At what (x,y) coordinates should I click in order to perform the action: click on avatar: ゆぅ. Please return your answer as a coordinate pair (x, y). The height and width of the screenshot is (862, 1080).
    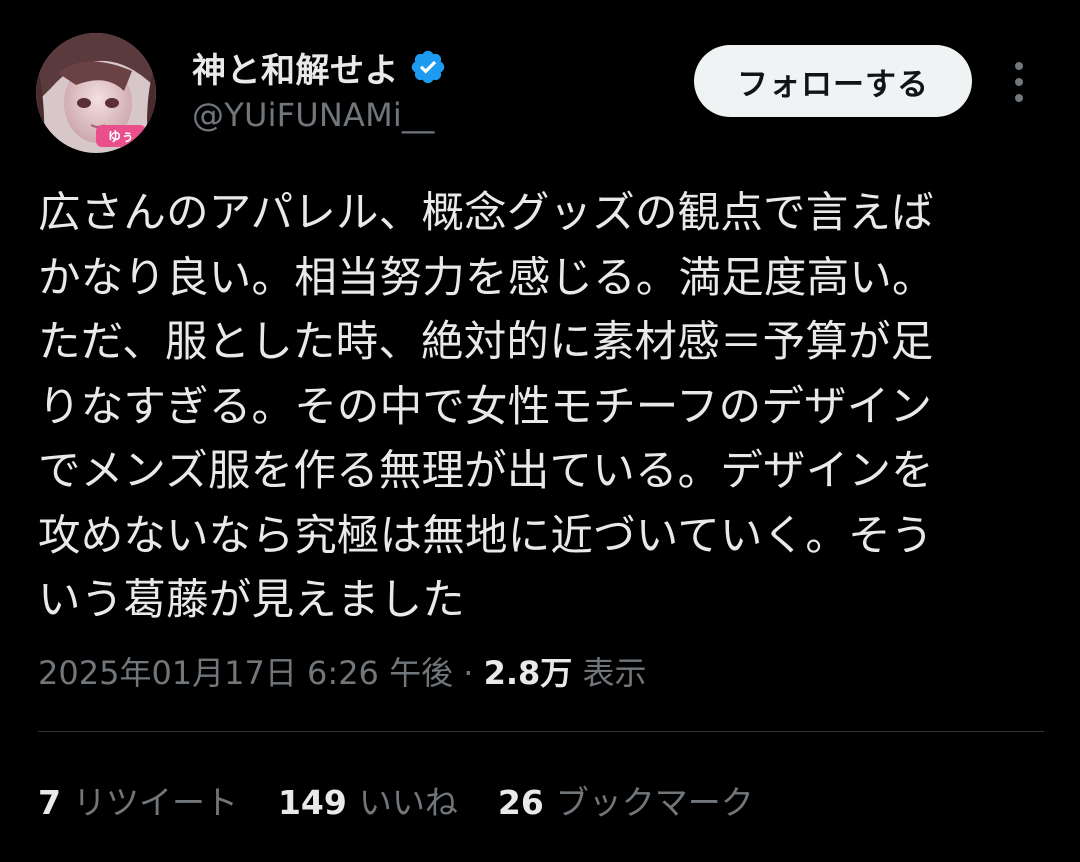
    Looking at the image, I should click on (96, 93).